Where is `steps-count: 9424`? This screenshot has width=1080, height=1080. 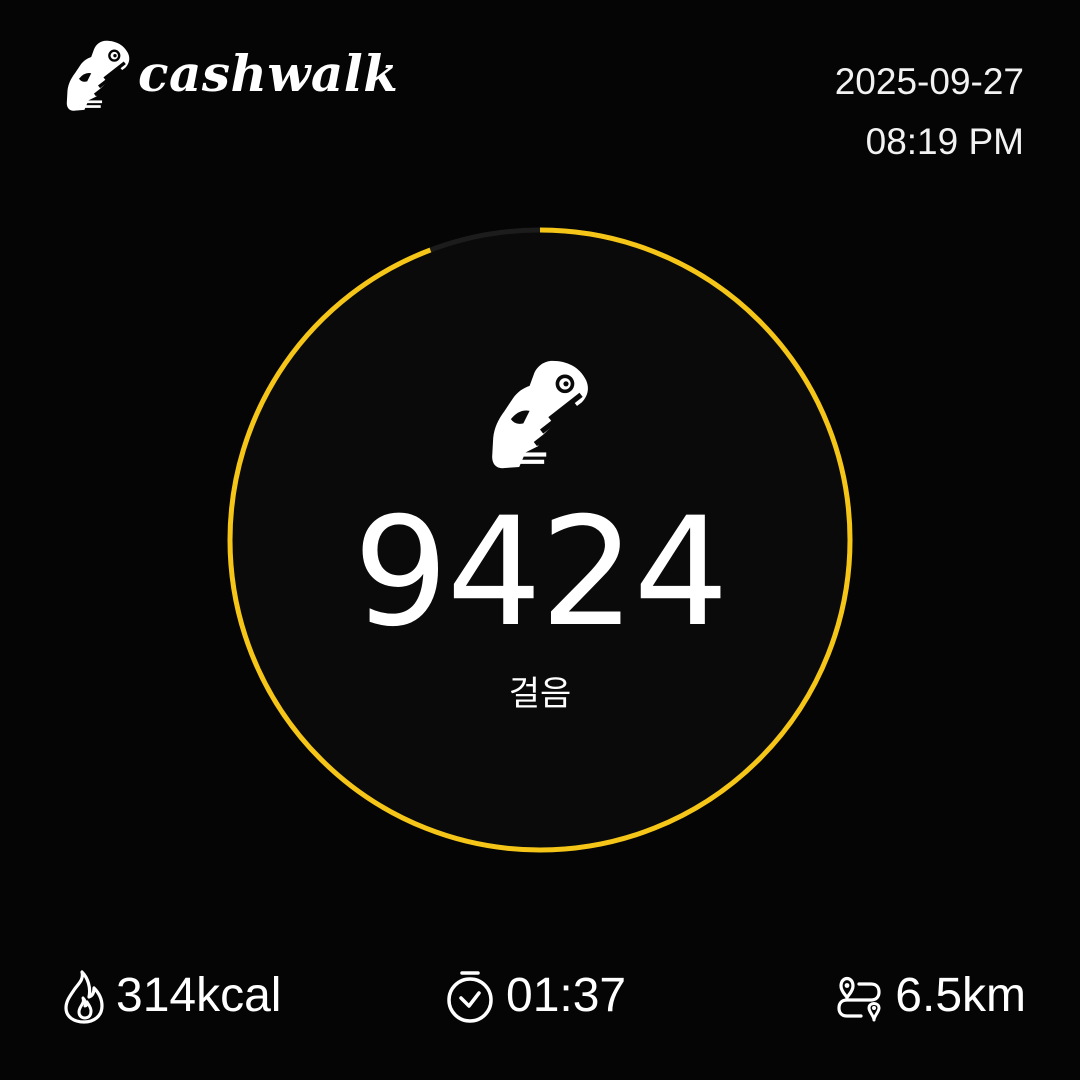 steps-count: 9424 is located at coordinates (541, 573).